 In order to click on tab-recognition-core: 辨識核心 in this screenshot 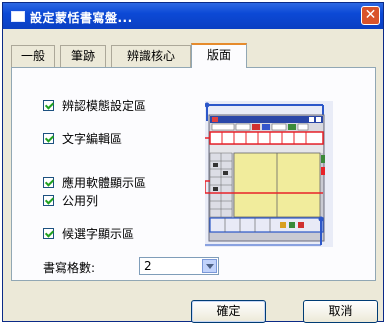, I will do `click(151, 56)`.